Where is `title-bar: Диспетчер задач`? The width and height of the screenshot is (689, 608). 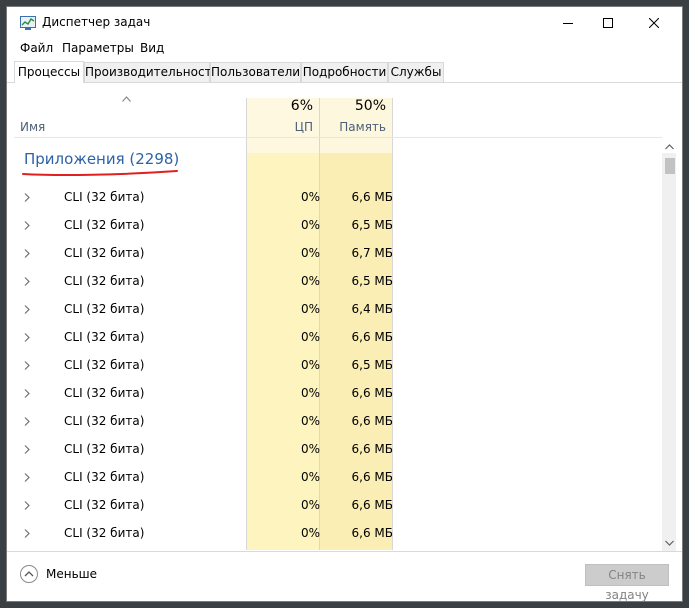
title-bar: Диспетчер задач is located at coordinates (344, 23).